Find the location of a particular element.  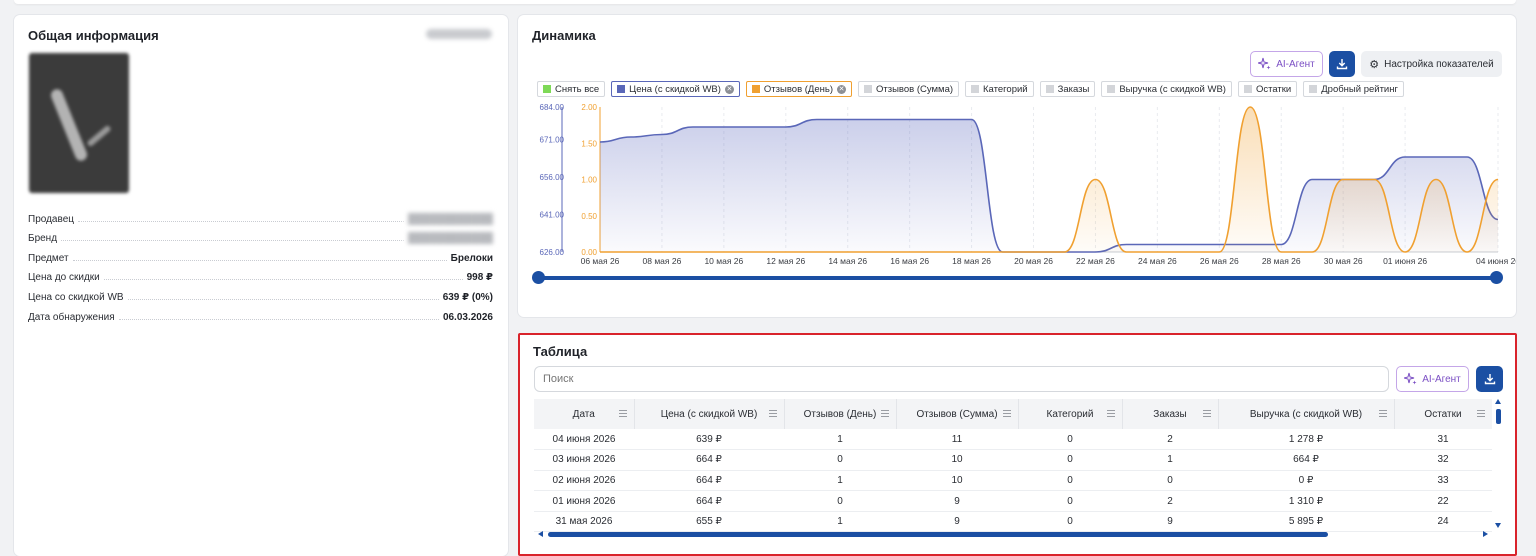

table-row: 02 июня 2026 664 ₽1 10 0 0 0 ₽33 is located at coordinates (1013, 481).